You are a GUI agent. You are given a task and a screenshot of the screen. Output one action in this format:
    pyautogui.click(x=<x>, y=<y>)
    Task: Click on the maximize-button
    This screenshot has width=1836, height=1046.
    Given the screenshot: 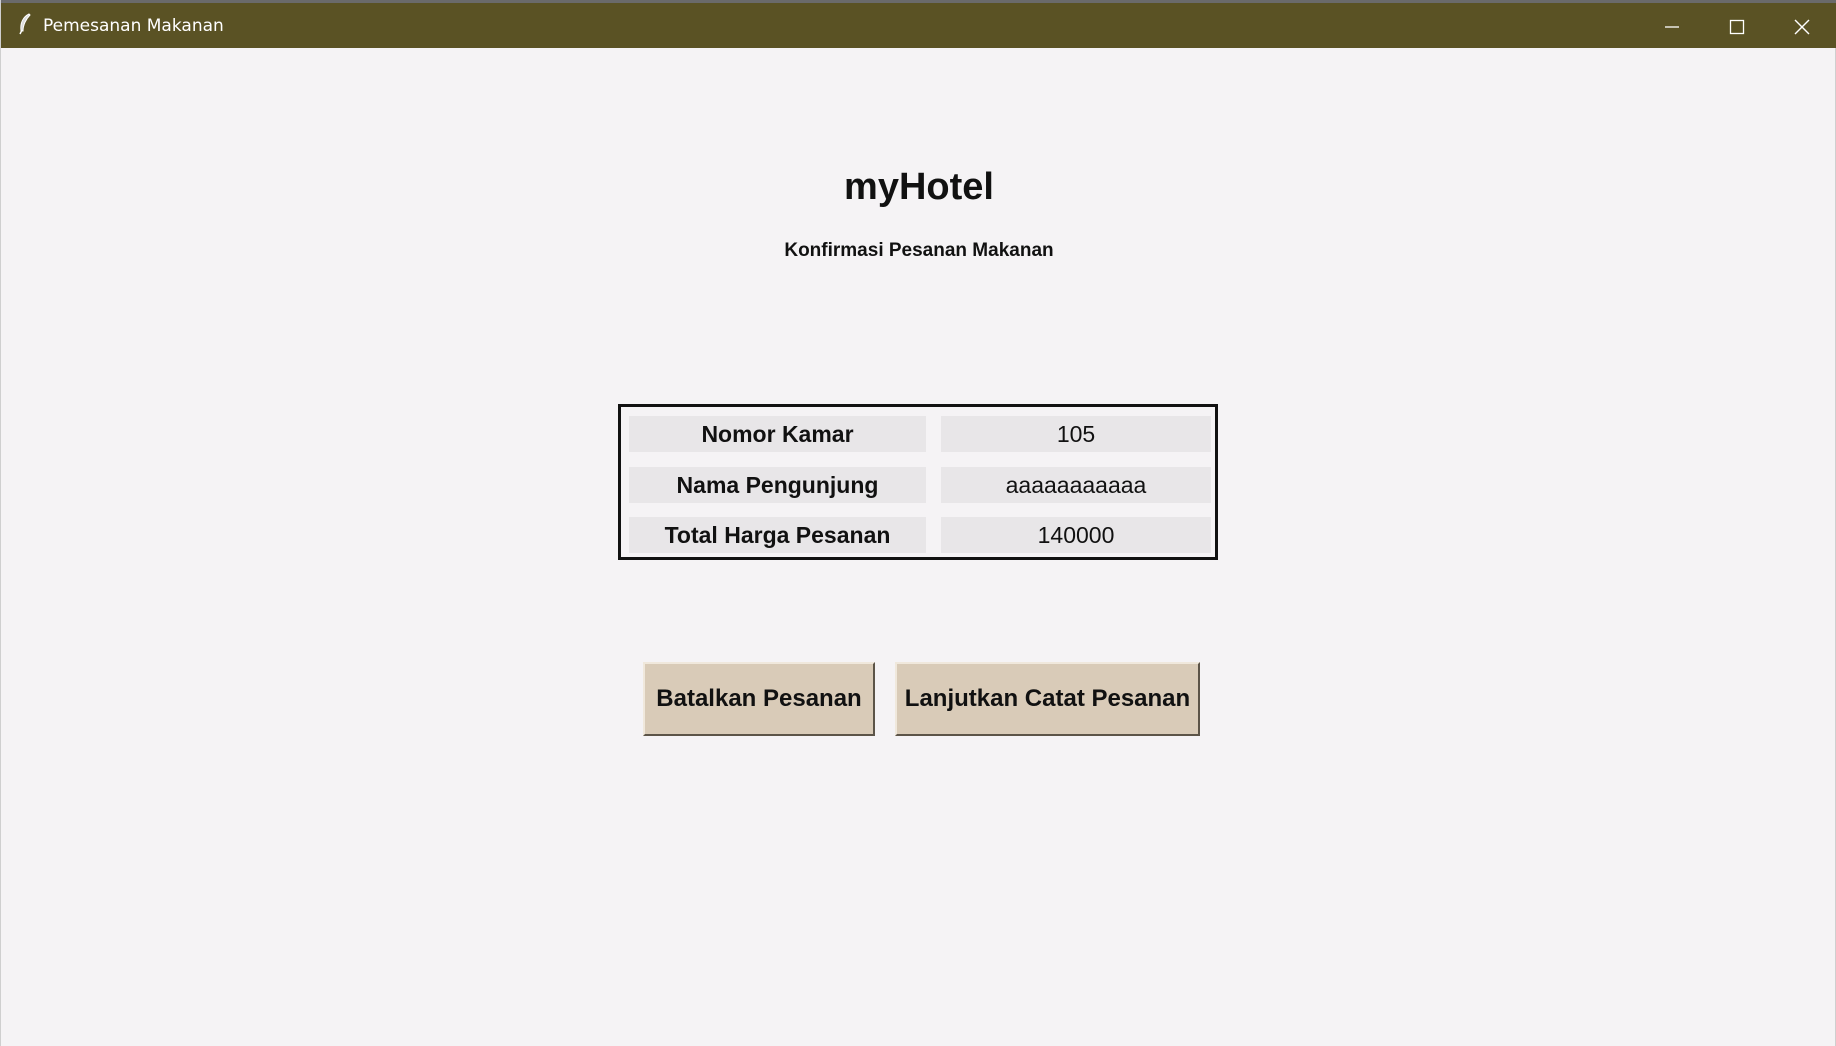 What is the action you would take?
    pyautogui.click(x=1737, y=27)
    